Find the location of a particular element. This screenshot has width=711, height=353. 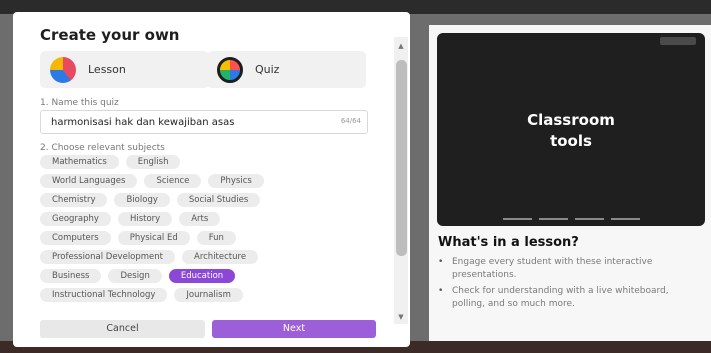

modal-scrollbar-thumb is located at coordinates (401, 158).